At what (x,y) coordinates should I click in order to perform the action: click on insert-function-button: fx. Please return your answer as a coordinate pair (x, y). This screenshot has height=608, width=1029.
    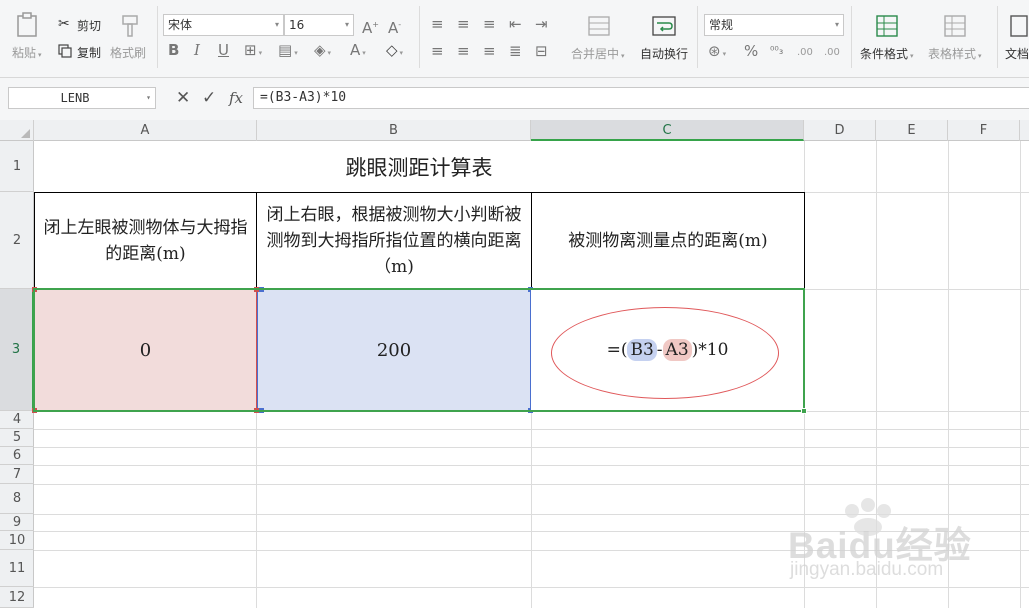
    Looking at the image, I should click on (236, 98).